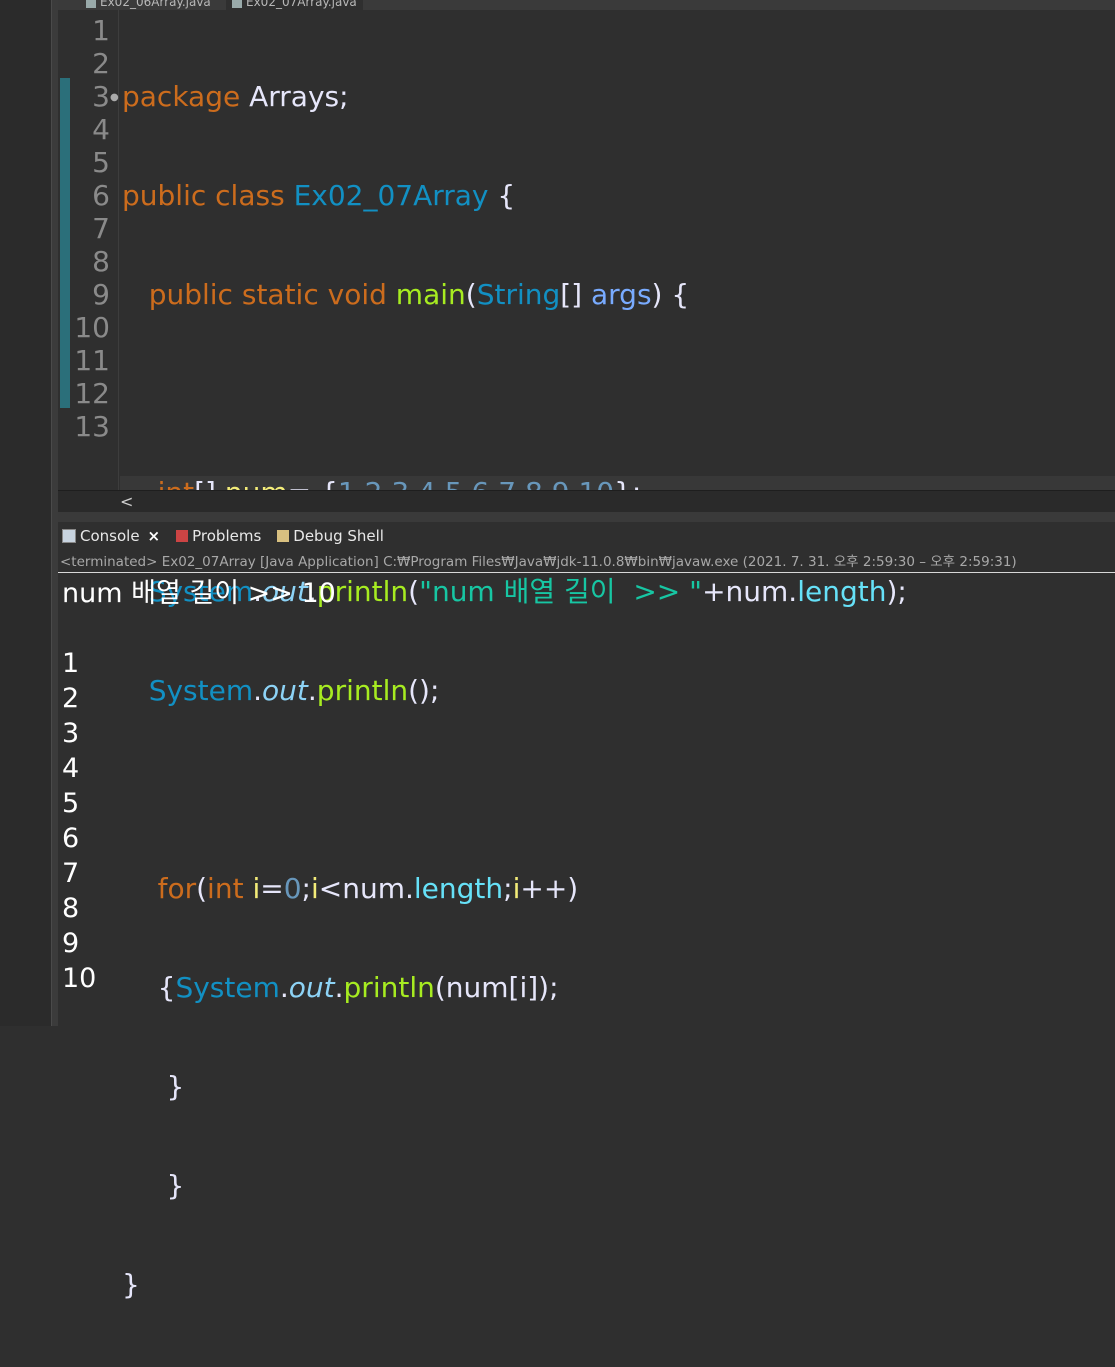 The height and width of the screenshot is (1367, 1115). What do you see at coordinates (101, 129) in the screenshot?
I see `line-number: 4` at bounding box center [101, 129].